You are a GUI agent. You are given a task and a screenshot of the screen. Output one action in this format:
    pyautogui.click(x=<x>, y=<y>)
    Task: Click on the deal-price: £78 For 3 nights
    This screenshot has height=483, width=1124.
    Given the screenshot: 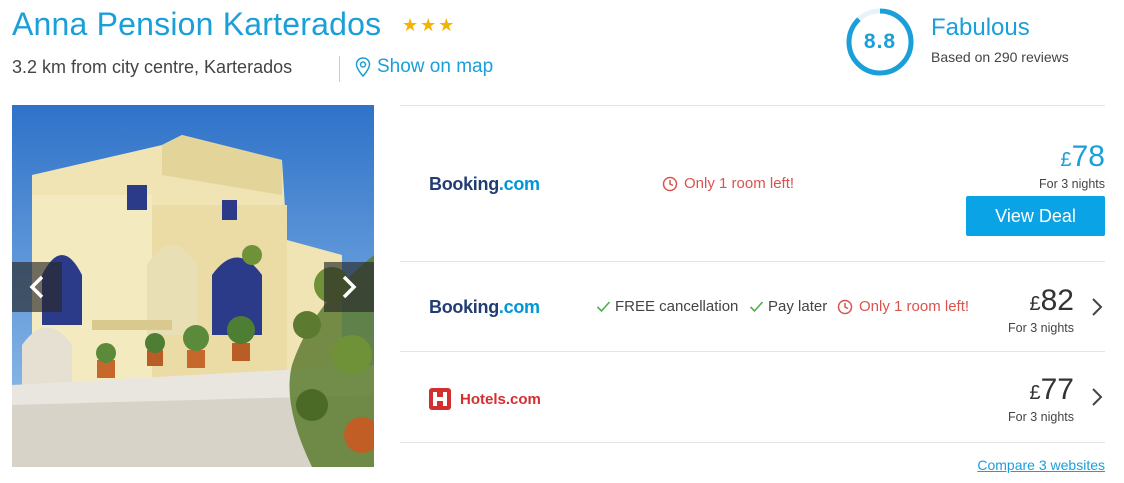 What is the action you would take?
    pyautogui.click(x=1071, y=166)
    